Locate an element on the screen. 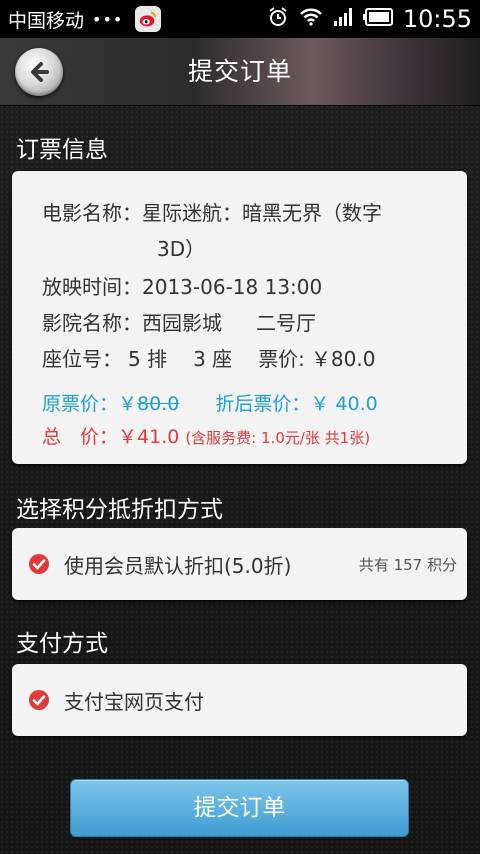  showtime-label: 放映时间： is located at coordinates (92, 287).